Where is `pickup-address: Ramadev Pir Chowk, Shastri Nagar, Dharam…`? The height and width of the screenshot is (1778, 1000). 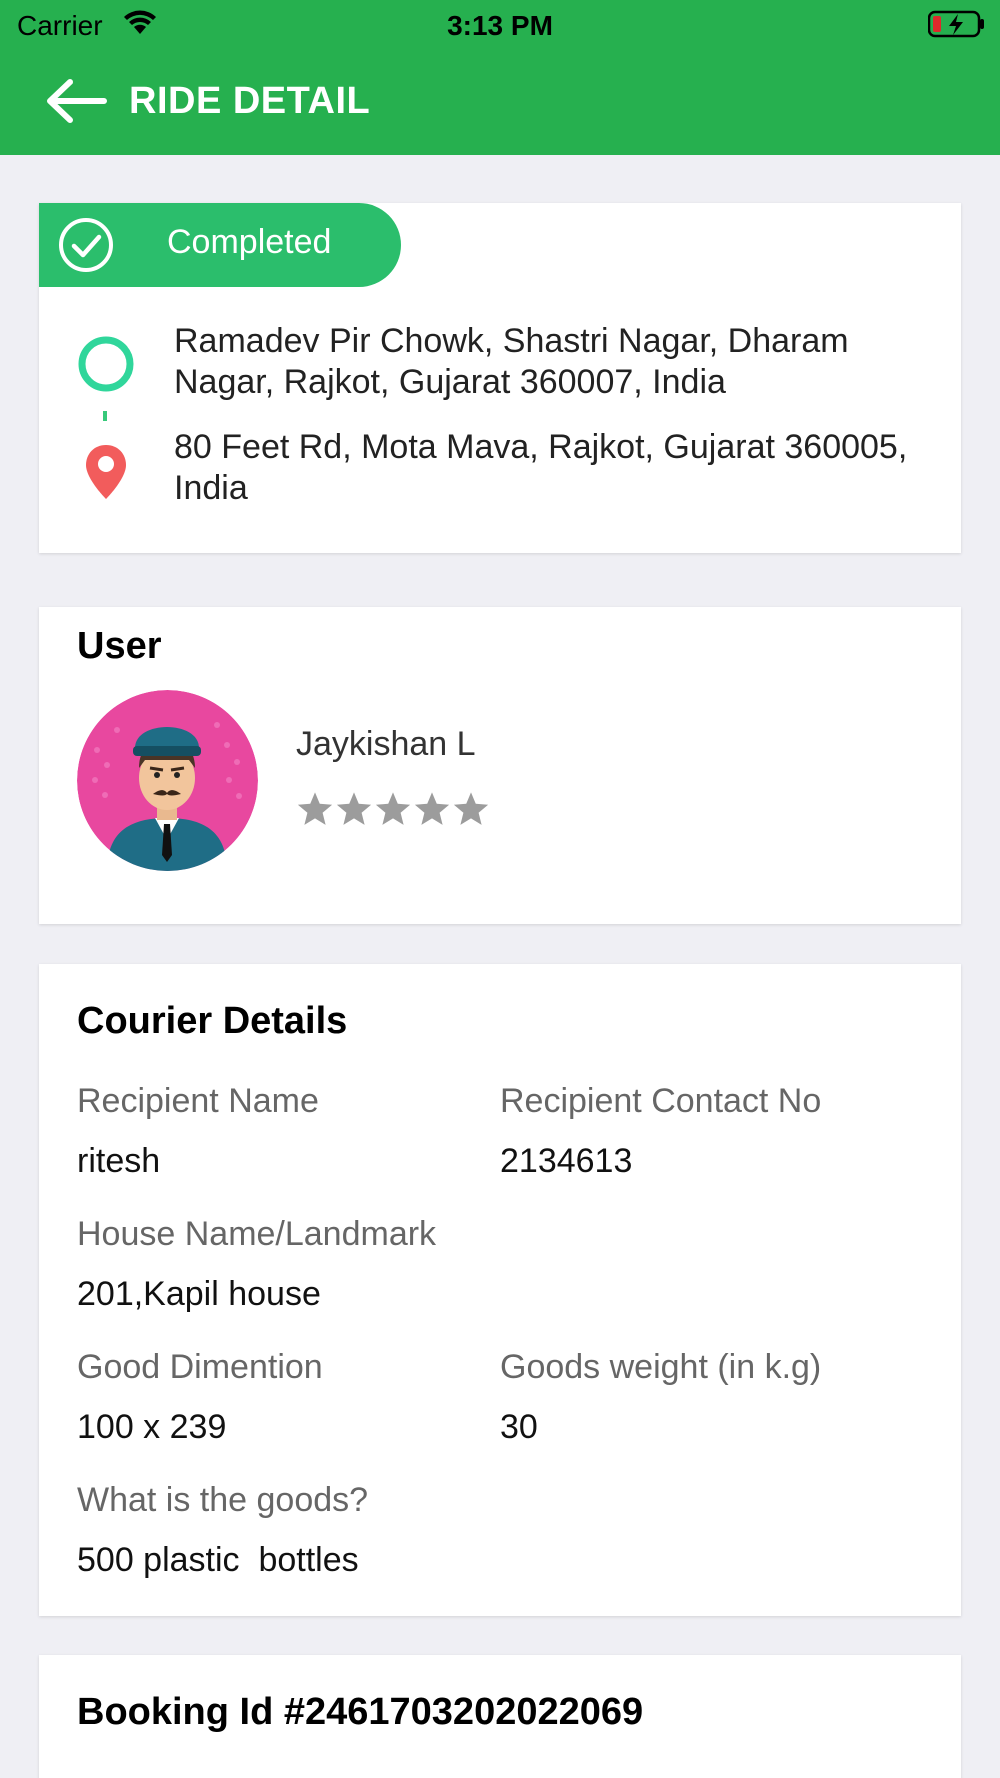
pickup-address: Ramadev Pir Chowk, Shastri Nagar, Dharam… is located at coordinates (511, 361).